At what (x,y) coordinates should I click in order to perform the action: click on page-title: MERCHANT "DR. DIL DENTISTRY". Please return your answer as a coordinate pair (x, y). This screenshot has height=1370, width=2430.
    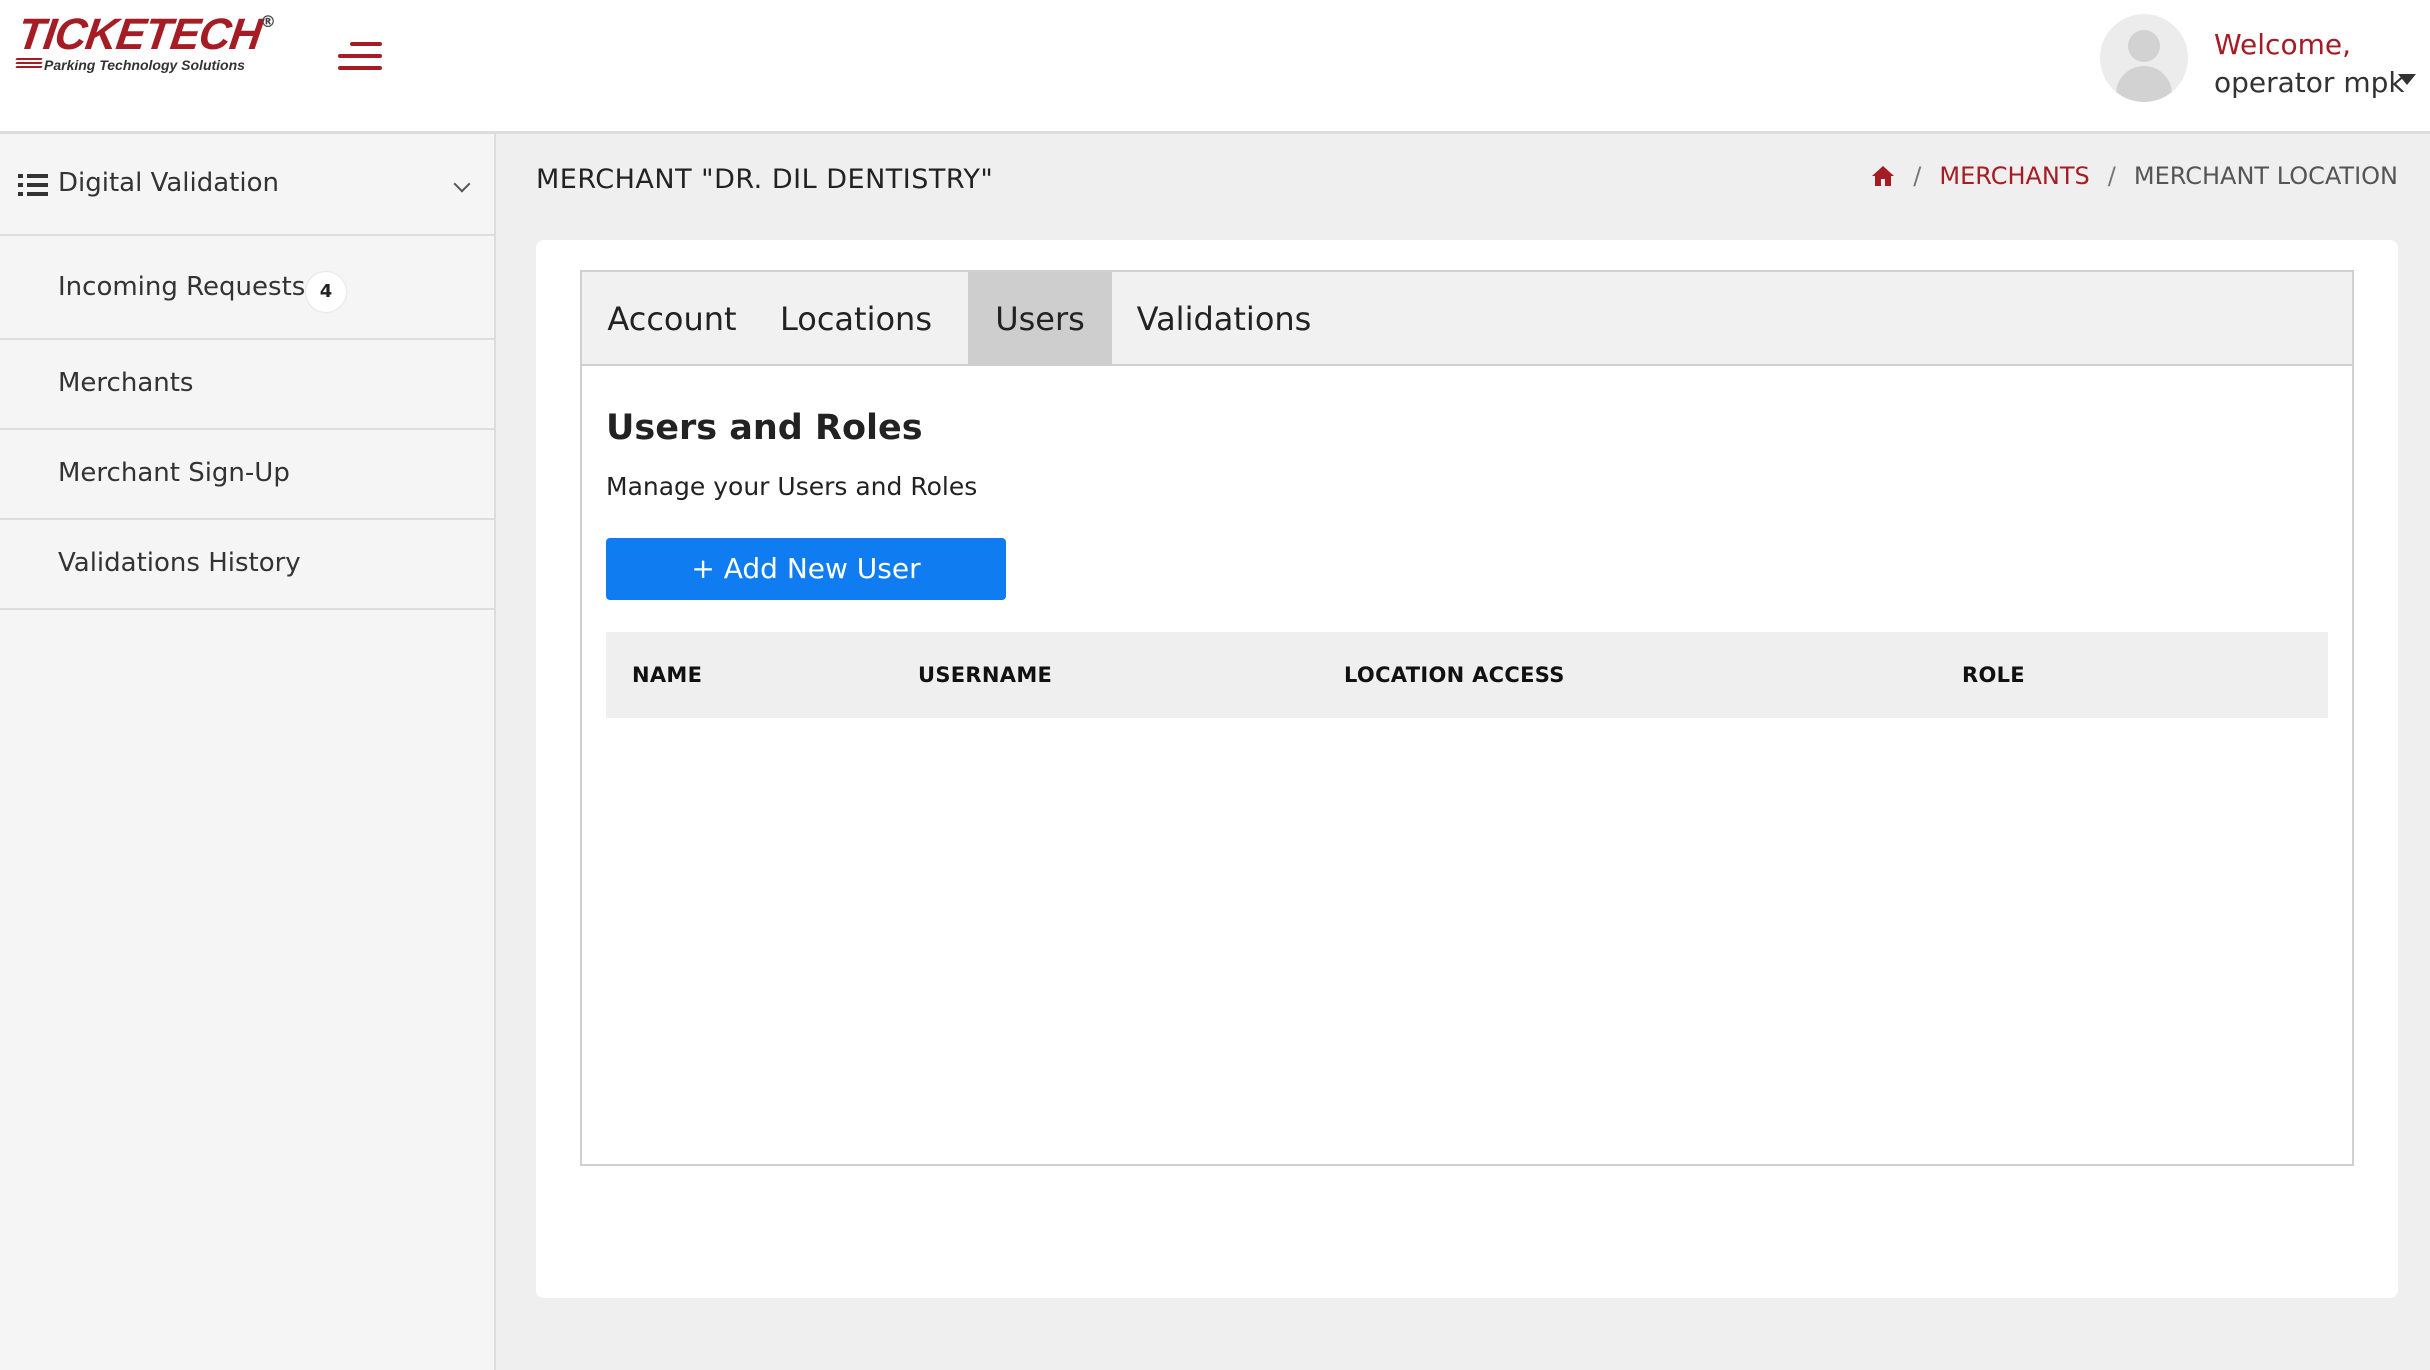
    Looking at the image, I should click on (765, 179).